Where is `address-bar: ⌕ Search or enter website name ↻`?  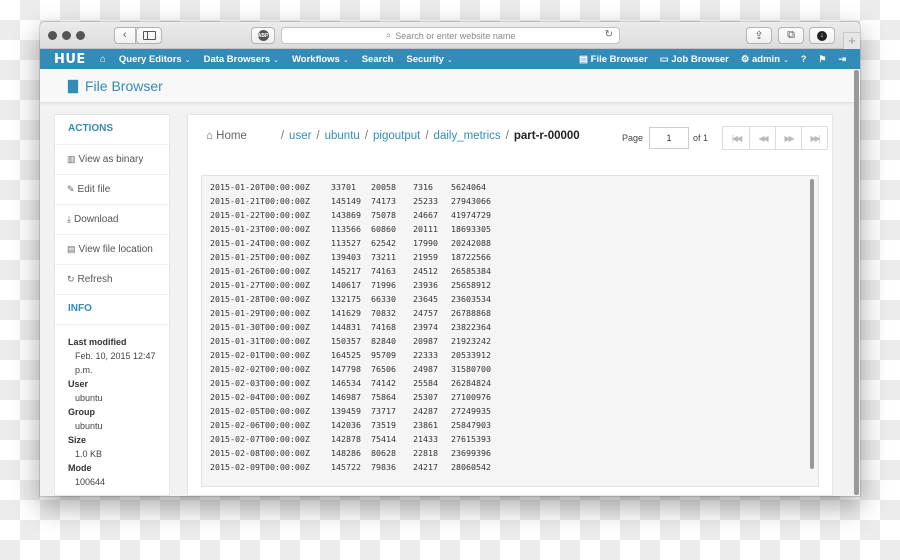 address-bar: ⌕ Search or enter website name ↻ is located at coordinates (450, 35).